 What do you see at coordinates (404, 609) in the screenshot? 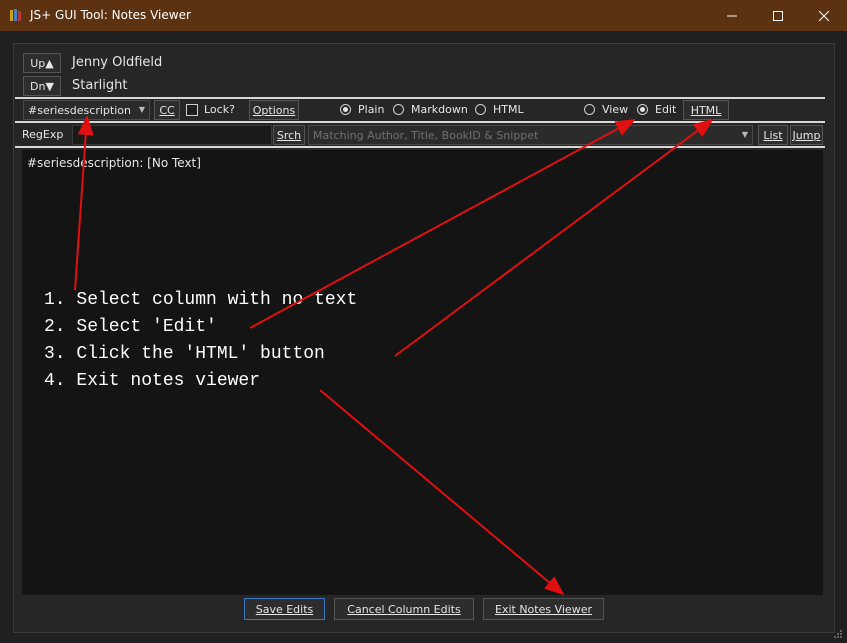
I see `cancel-column-edits-button: Cancel Column Edits` at bounding box center [404, 609].